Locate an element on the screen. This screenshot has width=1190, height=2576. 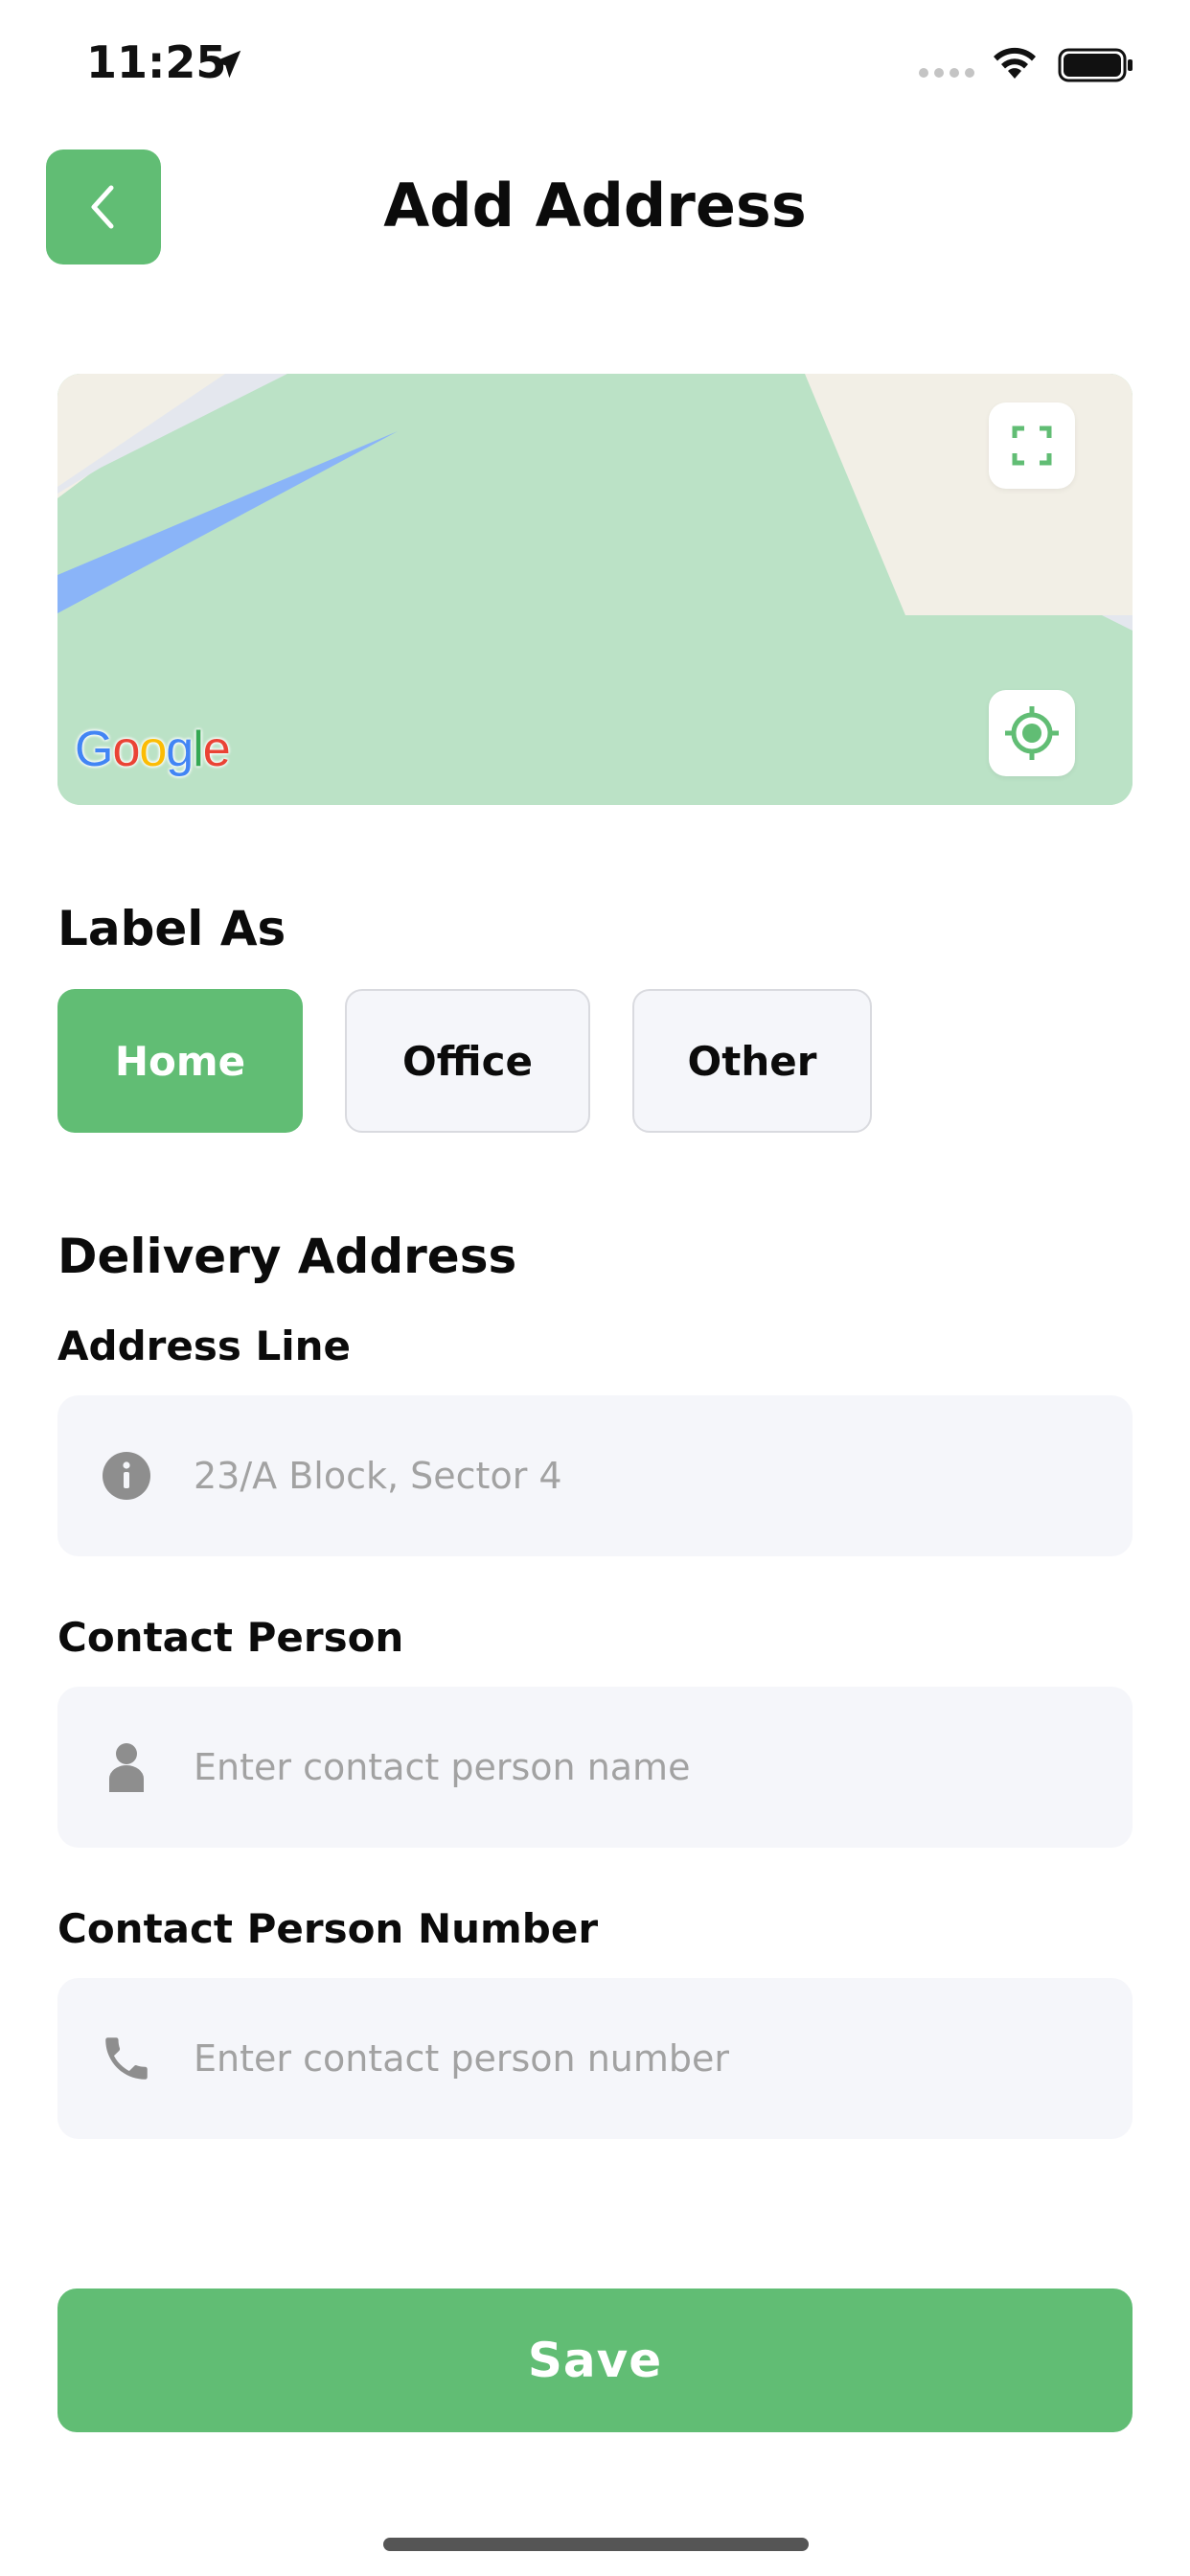
label-chip-other: Other is located at coordinates (752, 1061).